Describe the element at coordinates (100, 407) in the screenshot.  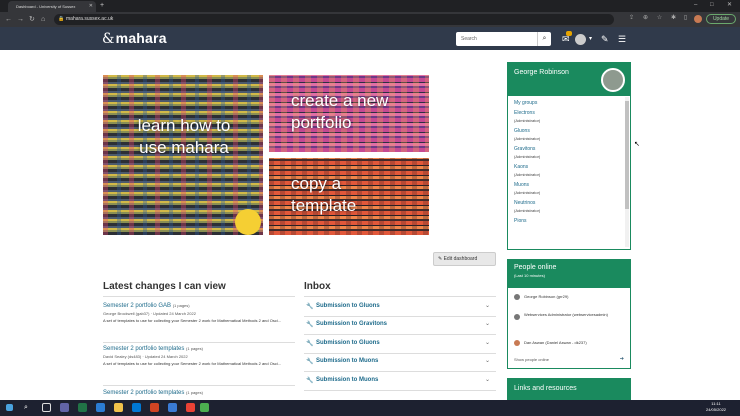
I see `edge-icon` at that location.